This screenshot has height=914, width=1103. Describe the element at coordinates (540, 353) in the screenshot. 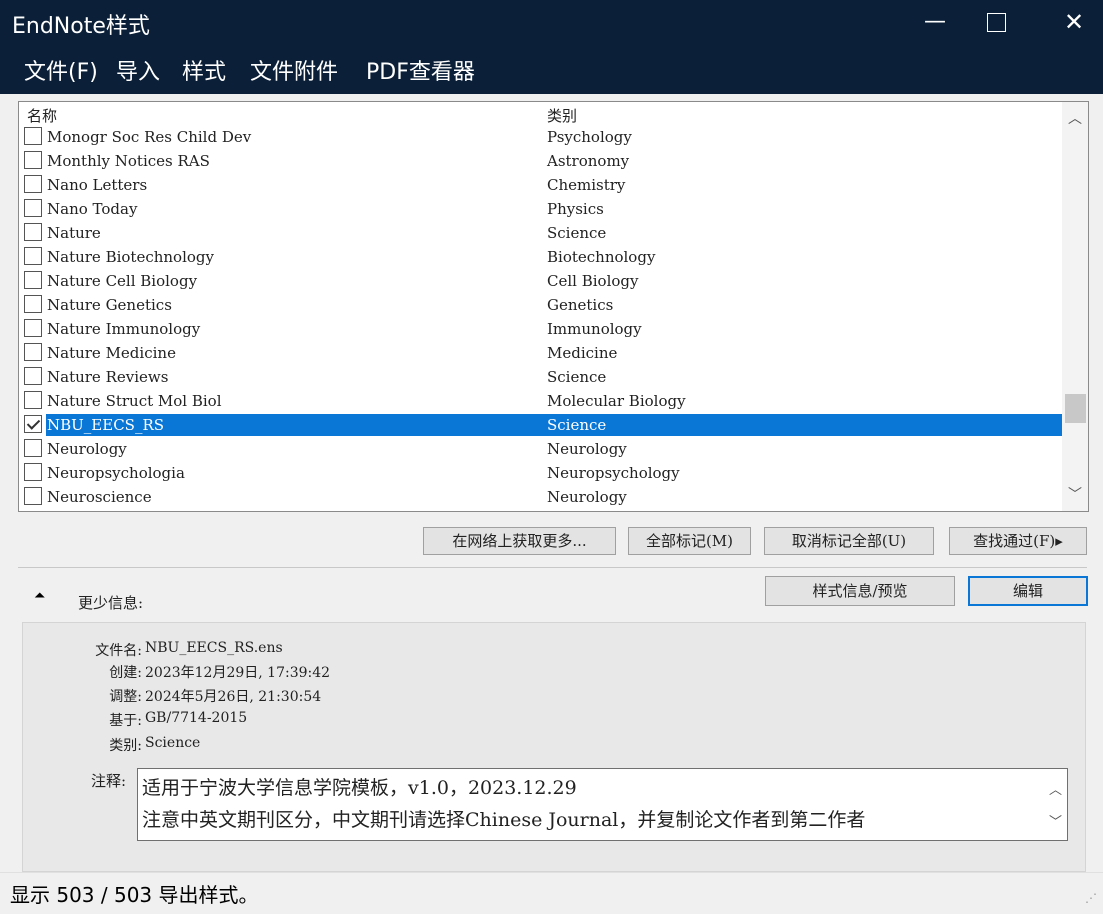

I see `list-row: Nature Medicine Medicine` at that location.